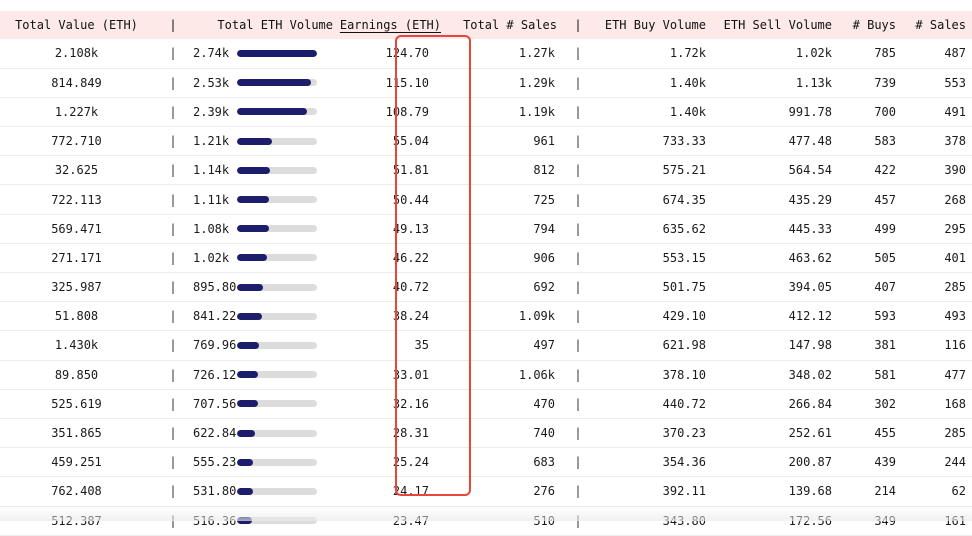 The width and height of the screenshot is (972, 536). Describe the element at coordinates (410, 433) in the screenshot. I see `cell-earnings: 28.31` at that location.